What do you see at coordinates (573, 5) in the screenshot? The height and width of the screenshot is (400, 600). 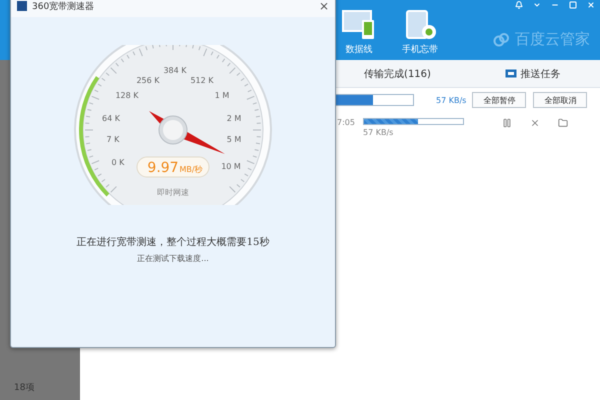 I see `maximize-icon` at bounding box center [573, 5].